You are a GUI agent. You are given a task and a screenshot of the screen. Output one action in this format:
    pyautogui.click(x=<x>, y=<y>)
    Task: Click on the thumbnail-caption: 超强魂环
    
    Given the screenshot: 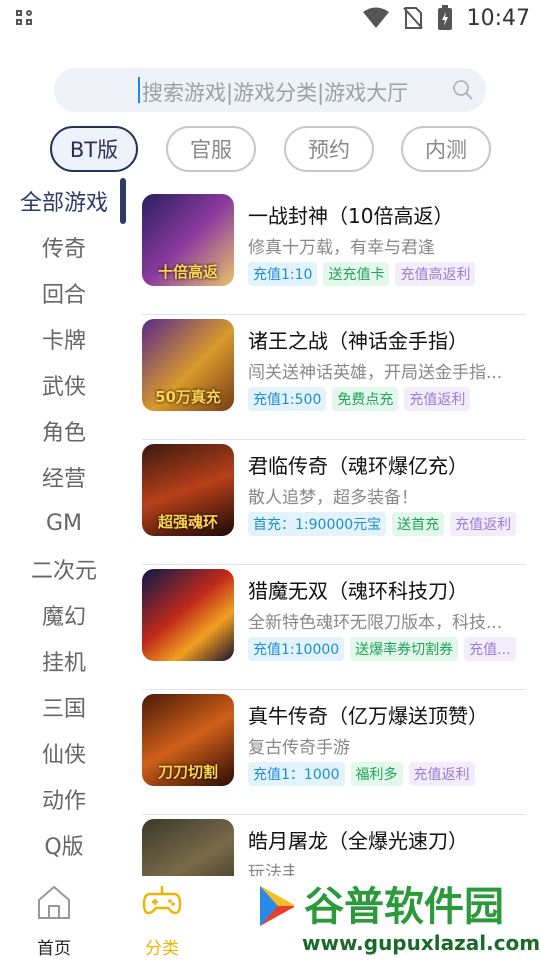 What is the action you would take?
    pyautogui.click(x=187, y=522)
    